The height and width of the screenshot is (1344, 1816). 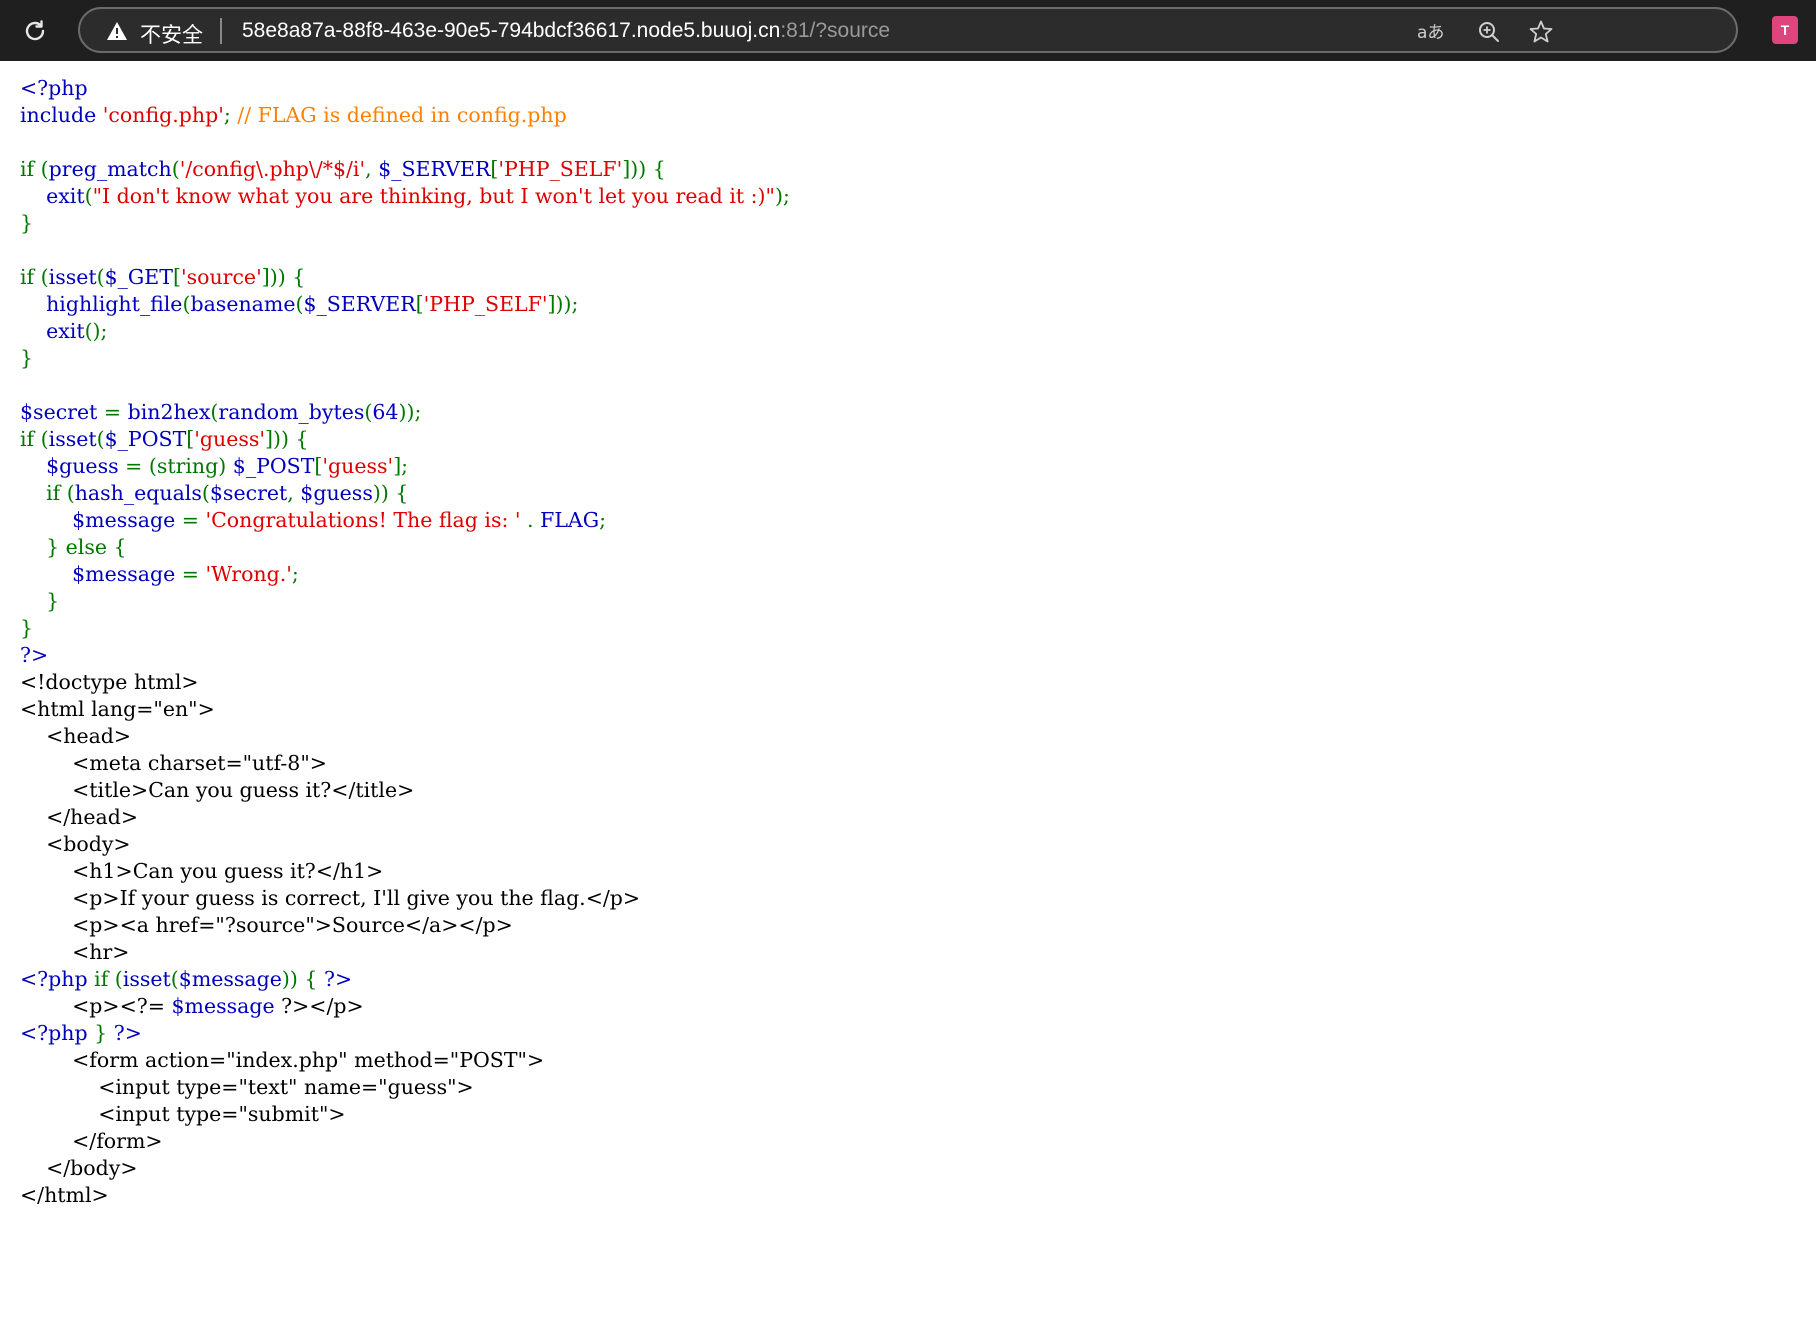 I want to click on code-token: $_SERVER, so click(x=359, y=304).